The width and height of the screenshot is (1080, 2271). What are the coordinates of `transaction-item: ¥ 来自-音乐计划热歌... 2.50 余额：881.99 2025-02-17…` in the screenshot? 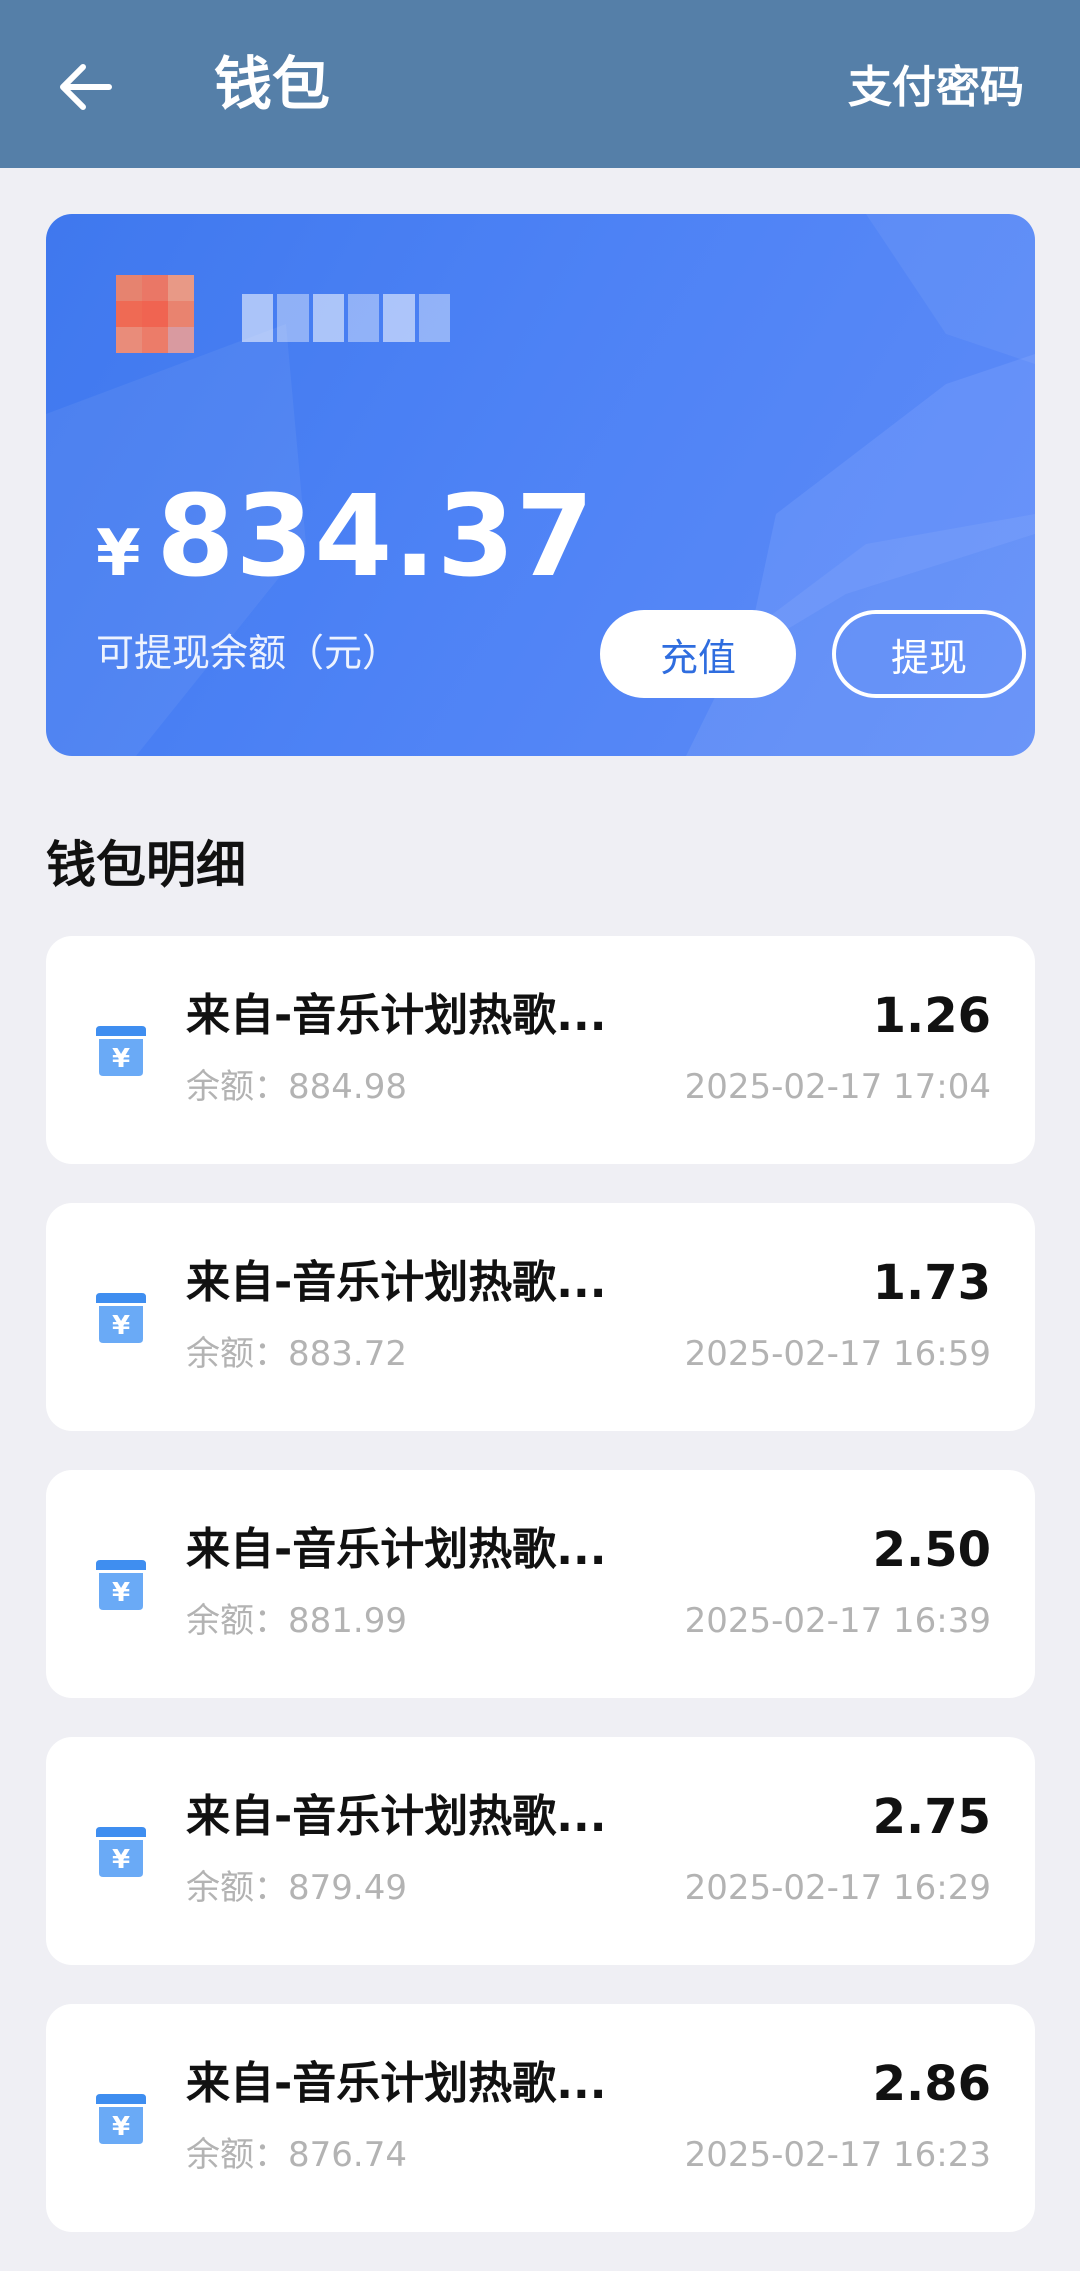 It's located at (540, 1584).